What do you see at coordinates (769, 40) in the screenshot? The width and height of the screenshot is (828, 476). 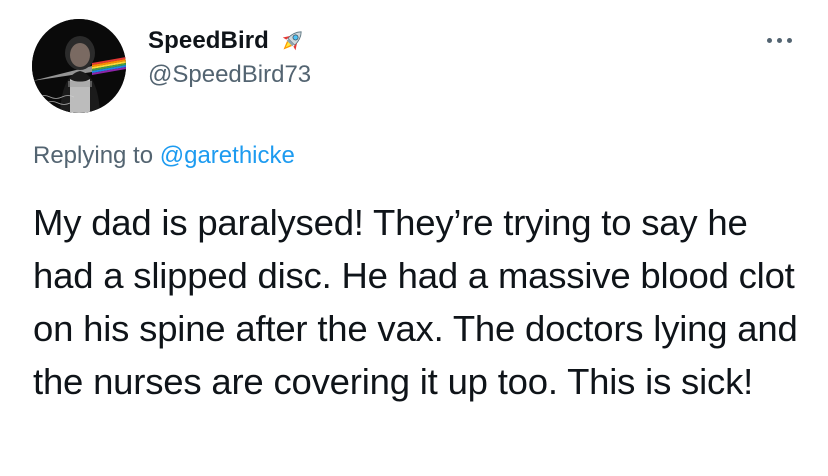 I see `more-horizontal-icon` at bounding box center [769, 40].